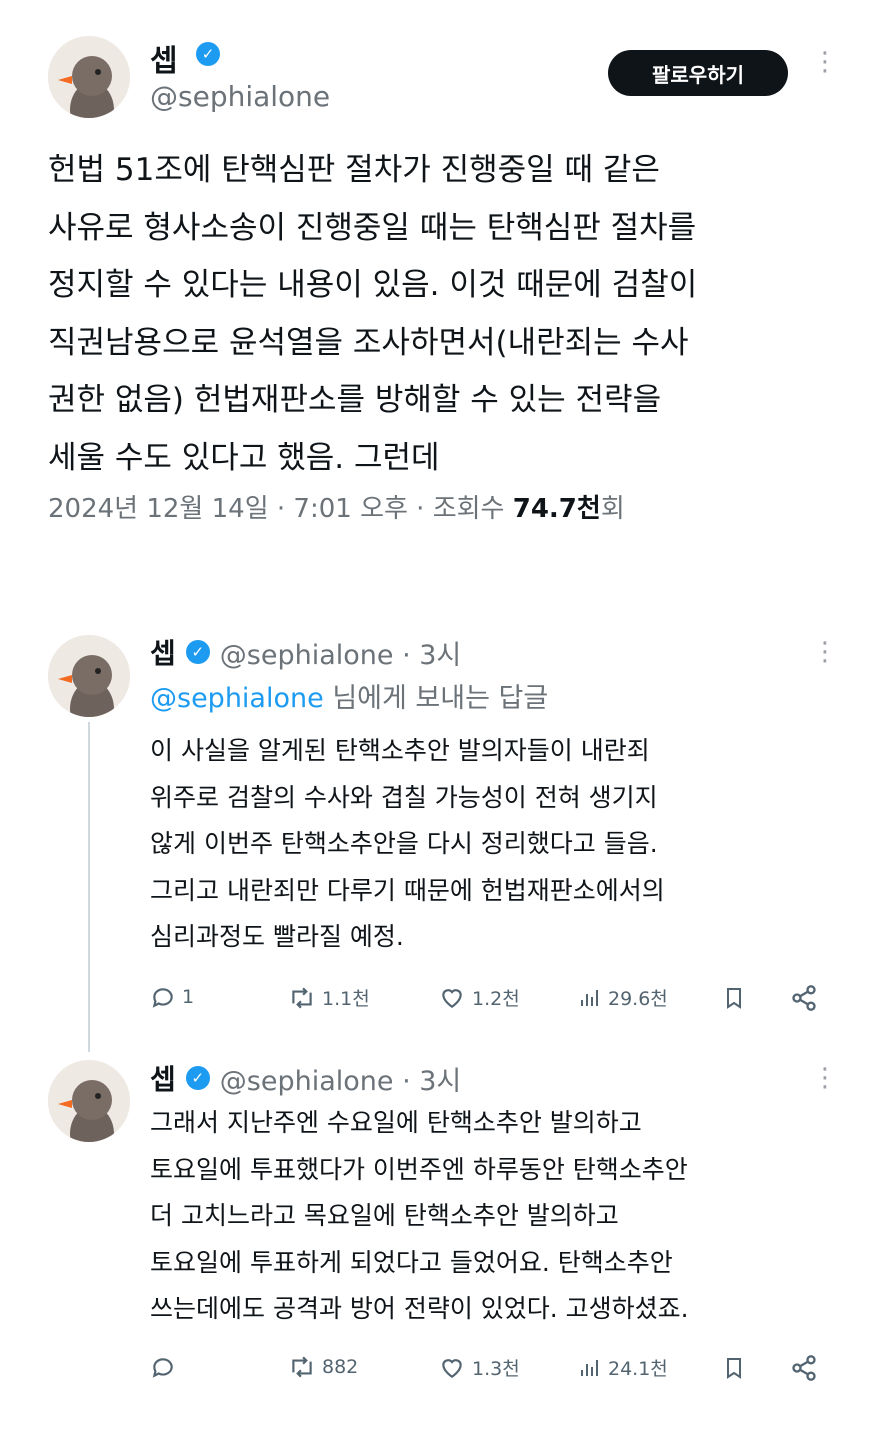 Image resolution: width=885 pixels, height=1440 pixels. I want to click on reply-button: 1, so click(172, 997).